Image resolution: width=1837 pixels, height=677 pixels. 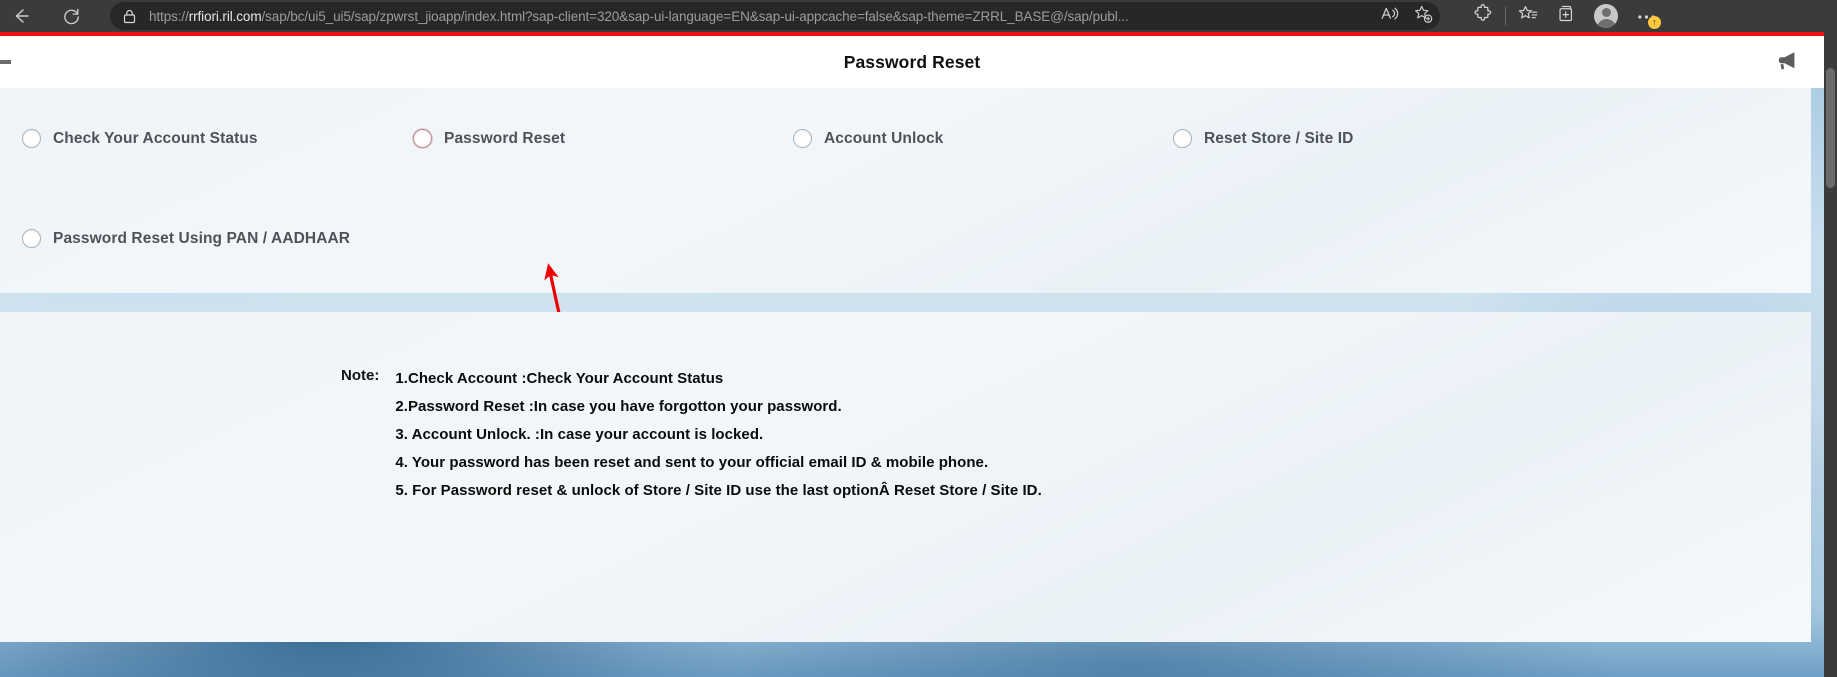 I want to click on reload-icon, so click(x=71, y=16).